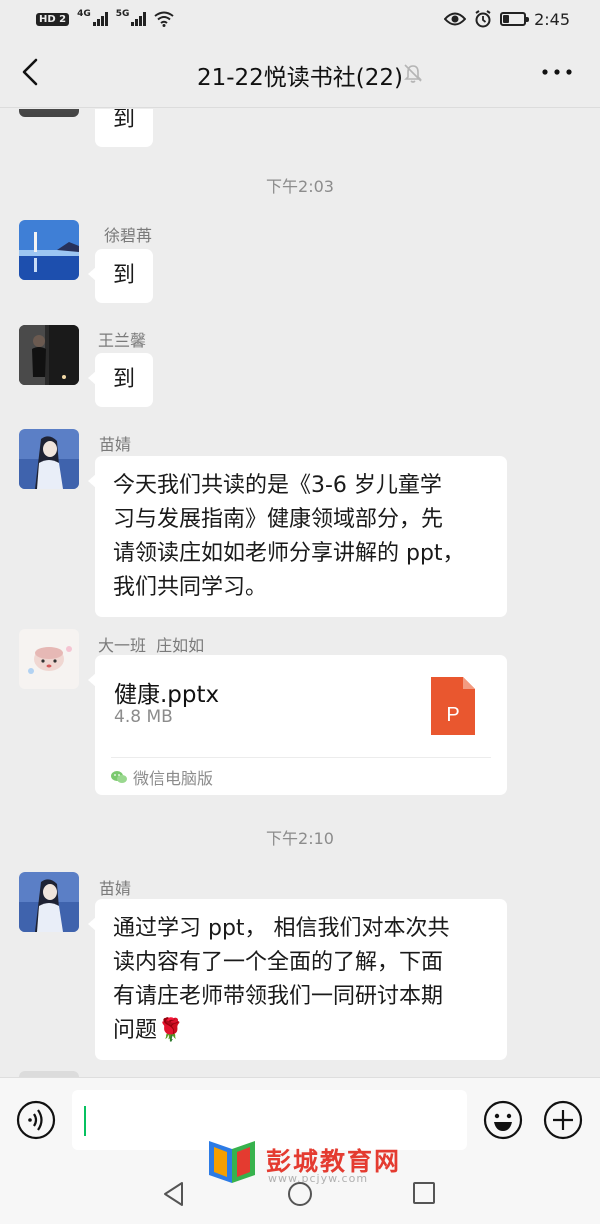  I want to click on status-bar-left: HD 2 4G 5G, so click(105, 18).